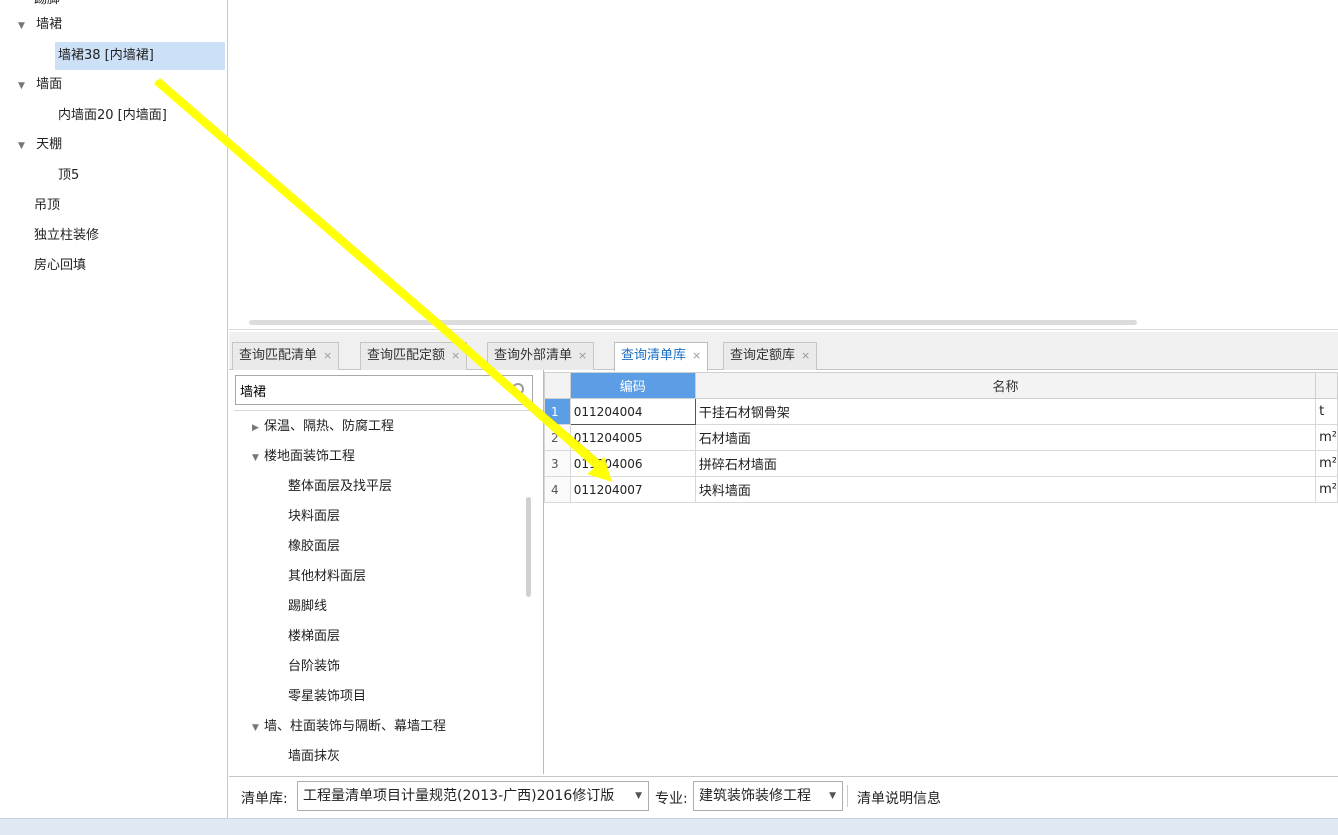 The width and height of the screenshot is (1338, 835). I want to click on lib-tree-label: 楼梯面层, so click(314, 636).